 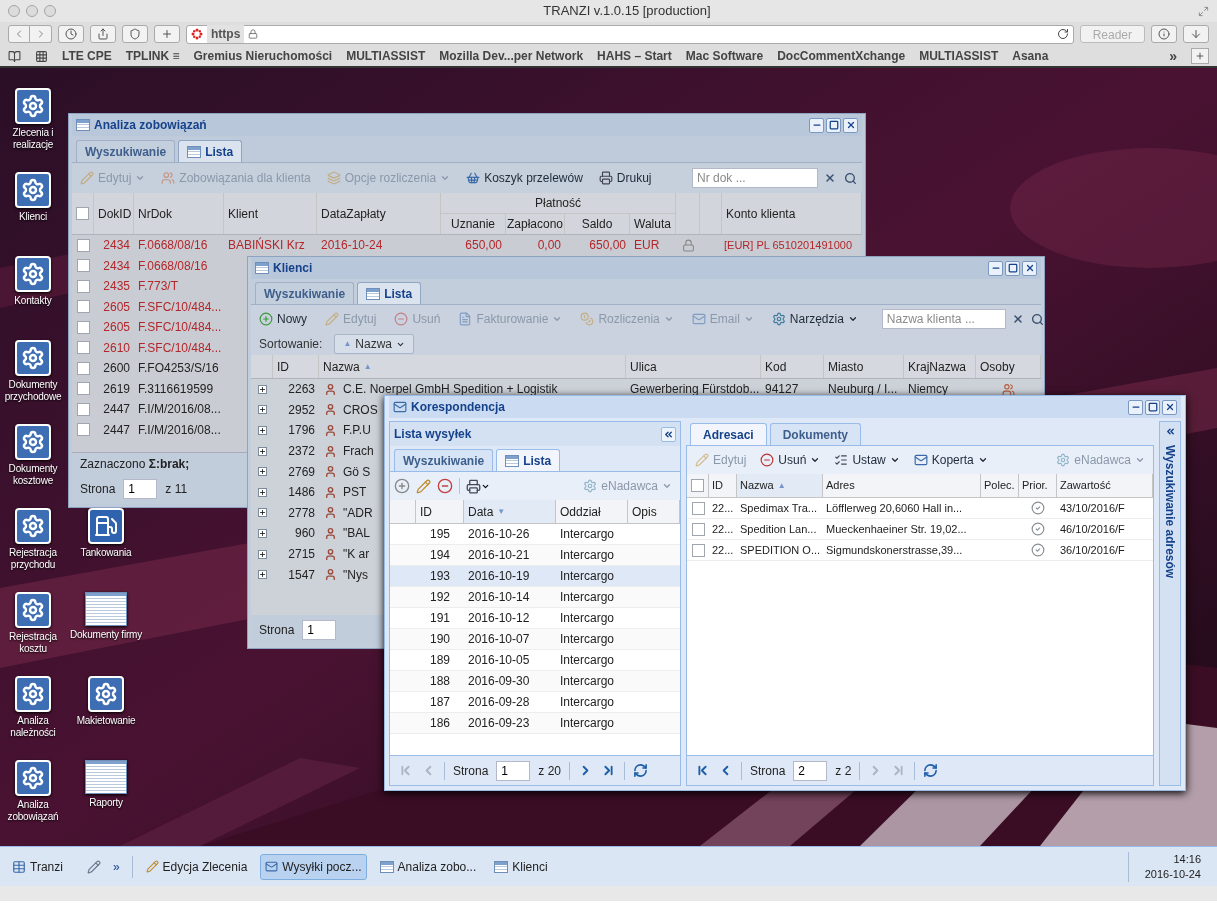 What do you see at coordinates (14, 56) in the screenshot?
I see `bookmarks-icon` at bounding box center [14, 56].